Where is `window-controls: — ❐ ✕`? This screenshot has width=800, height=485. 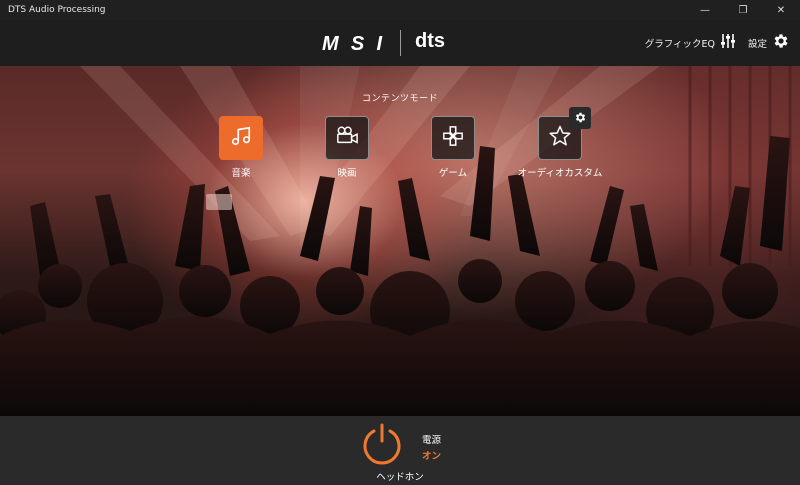 window-controls: — ❐ ✕ is located at coordinates (743, 10).